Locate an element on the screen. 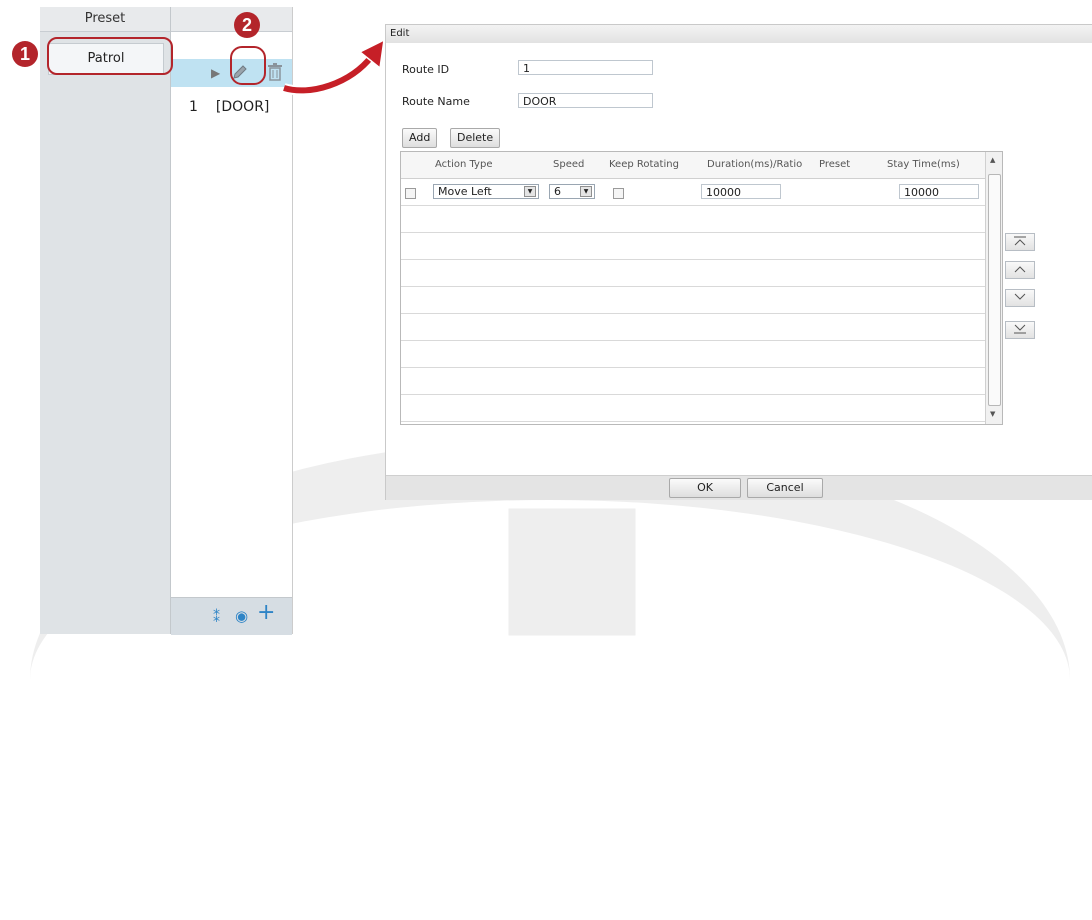 The image size is (1092, 920). move-up-button is located at coordinates (1020, 270).